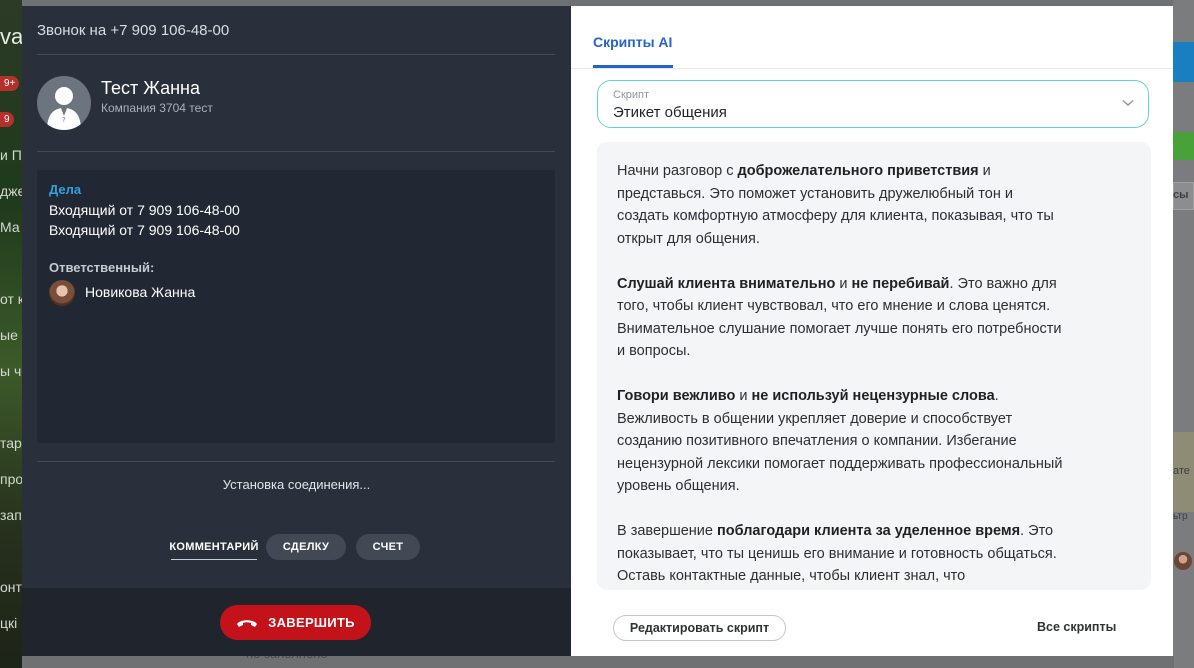 This screenshot has width=1194, height=668. I want to click on background-badge: 9, so click(7, 119).